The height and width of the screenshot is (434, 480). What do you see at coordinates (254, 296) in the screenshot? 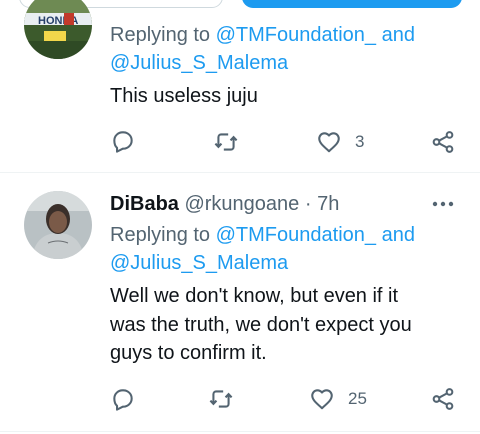
I see `tweet-text-line: Well we don't know, but even if it` at bounding box center [254, 296].